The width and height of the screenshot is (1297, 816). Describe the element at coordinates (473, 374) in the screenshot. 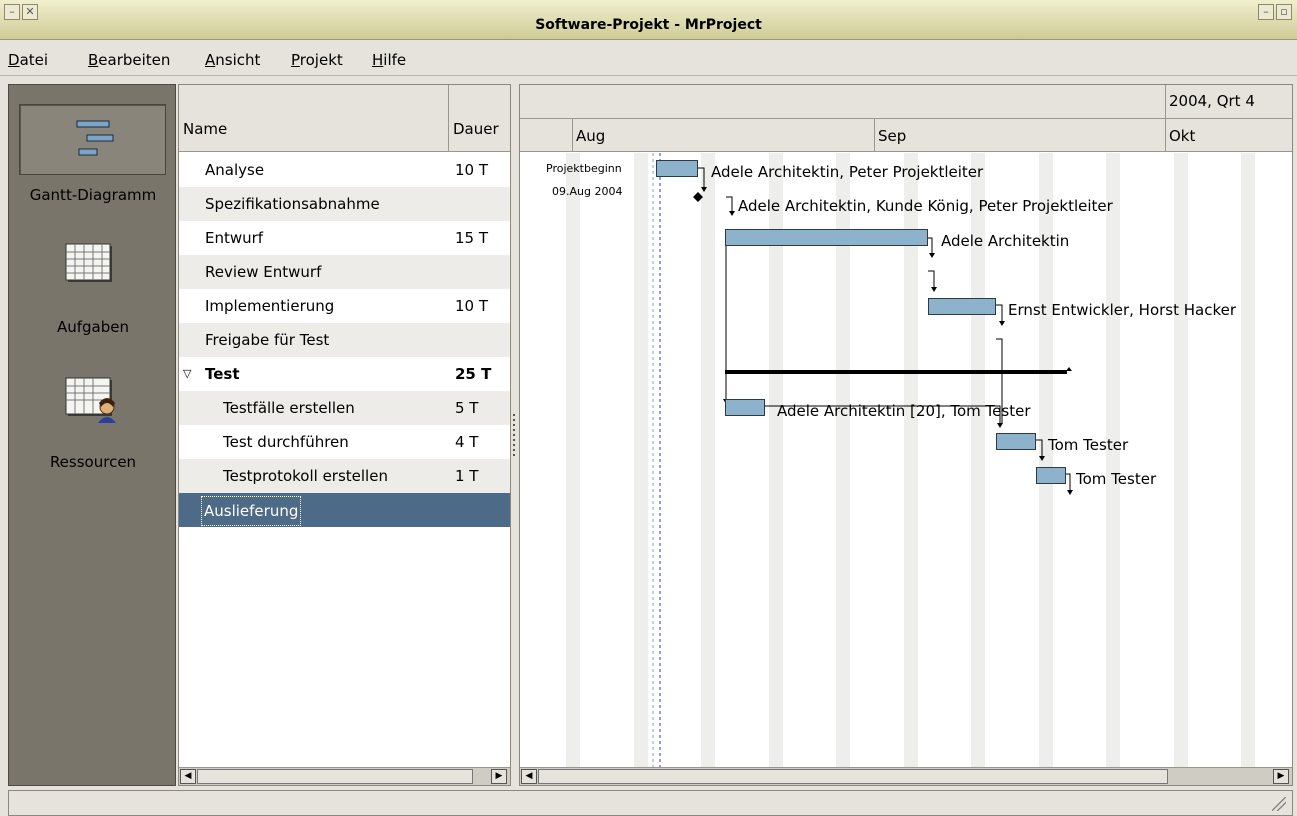

I see `task-duration: 25 T` at that location.